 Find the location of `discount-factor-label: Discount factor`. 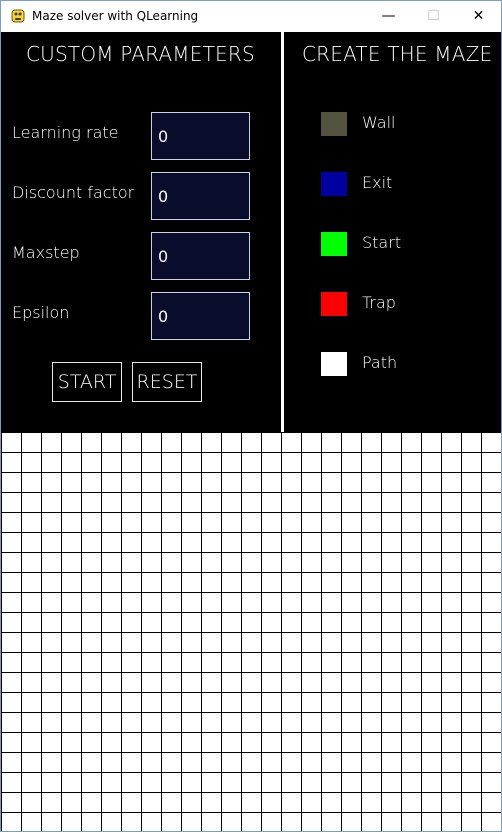

discount-factor-label: Discount factor is located at coordinates (73, 192).